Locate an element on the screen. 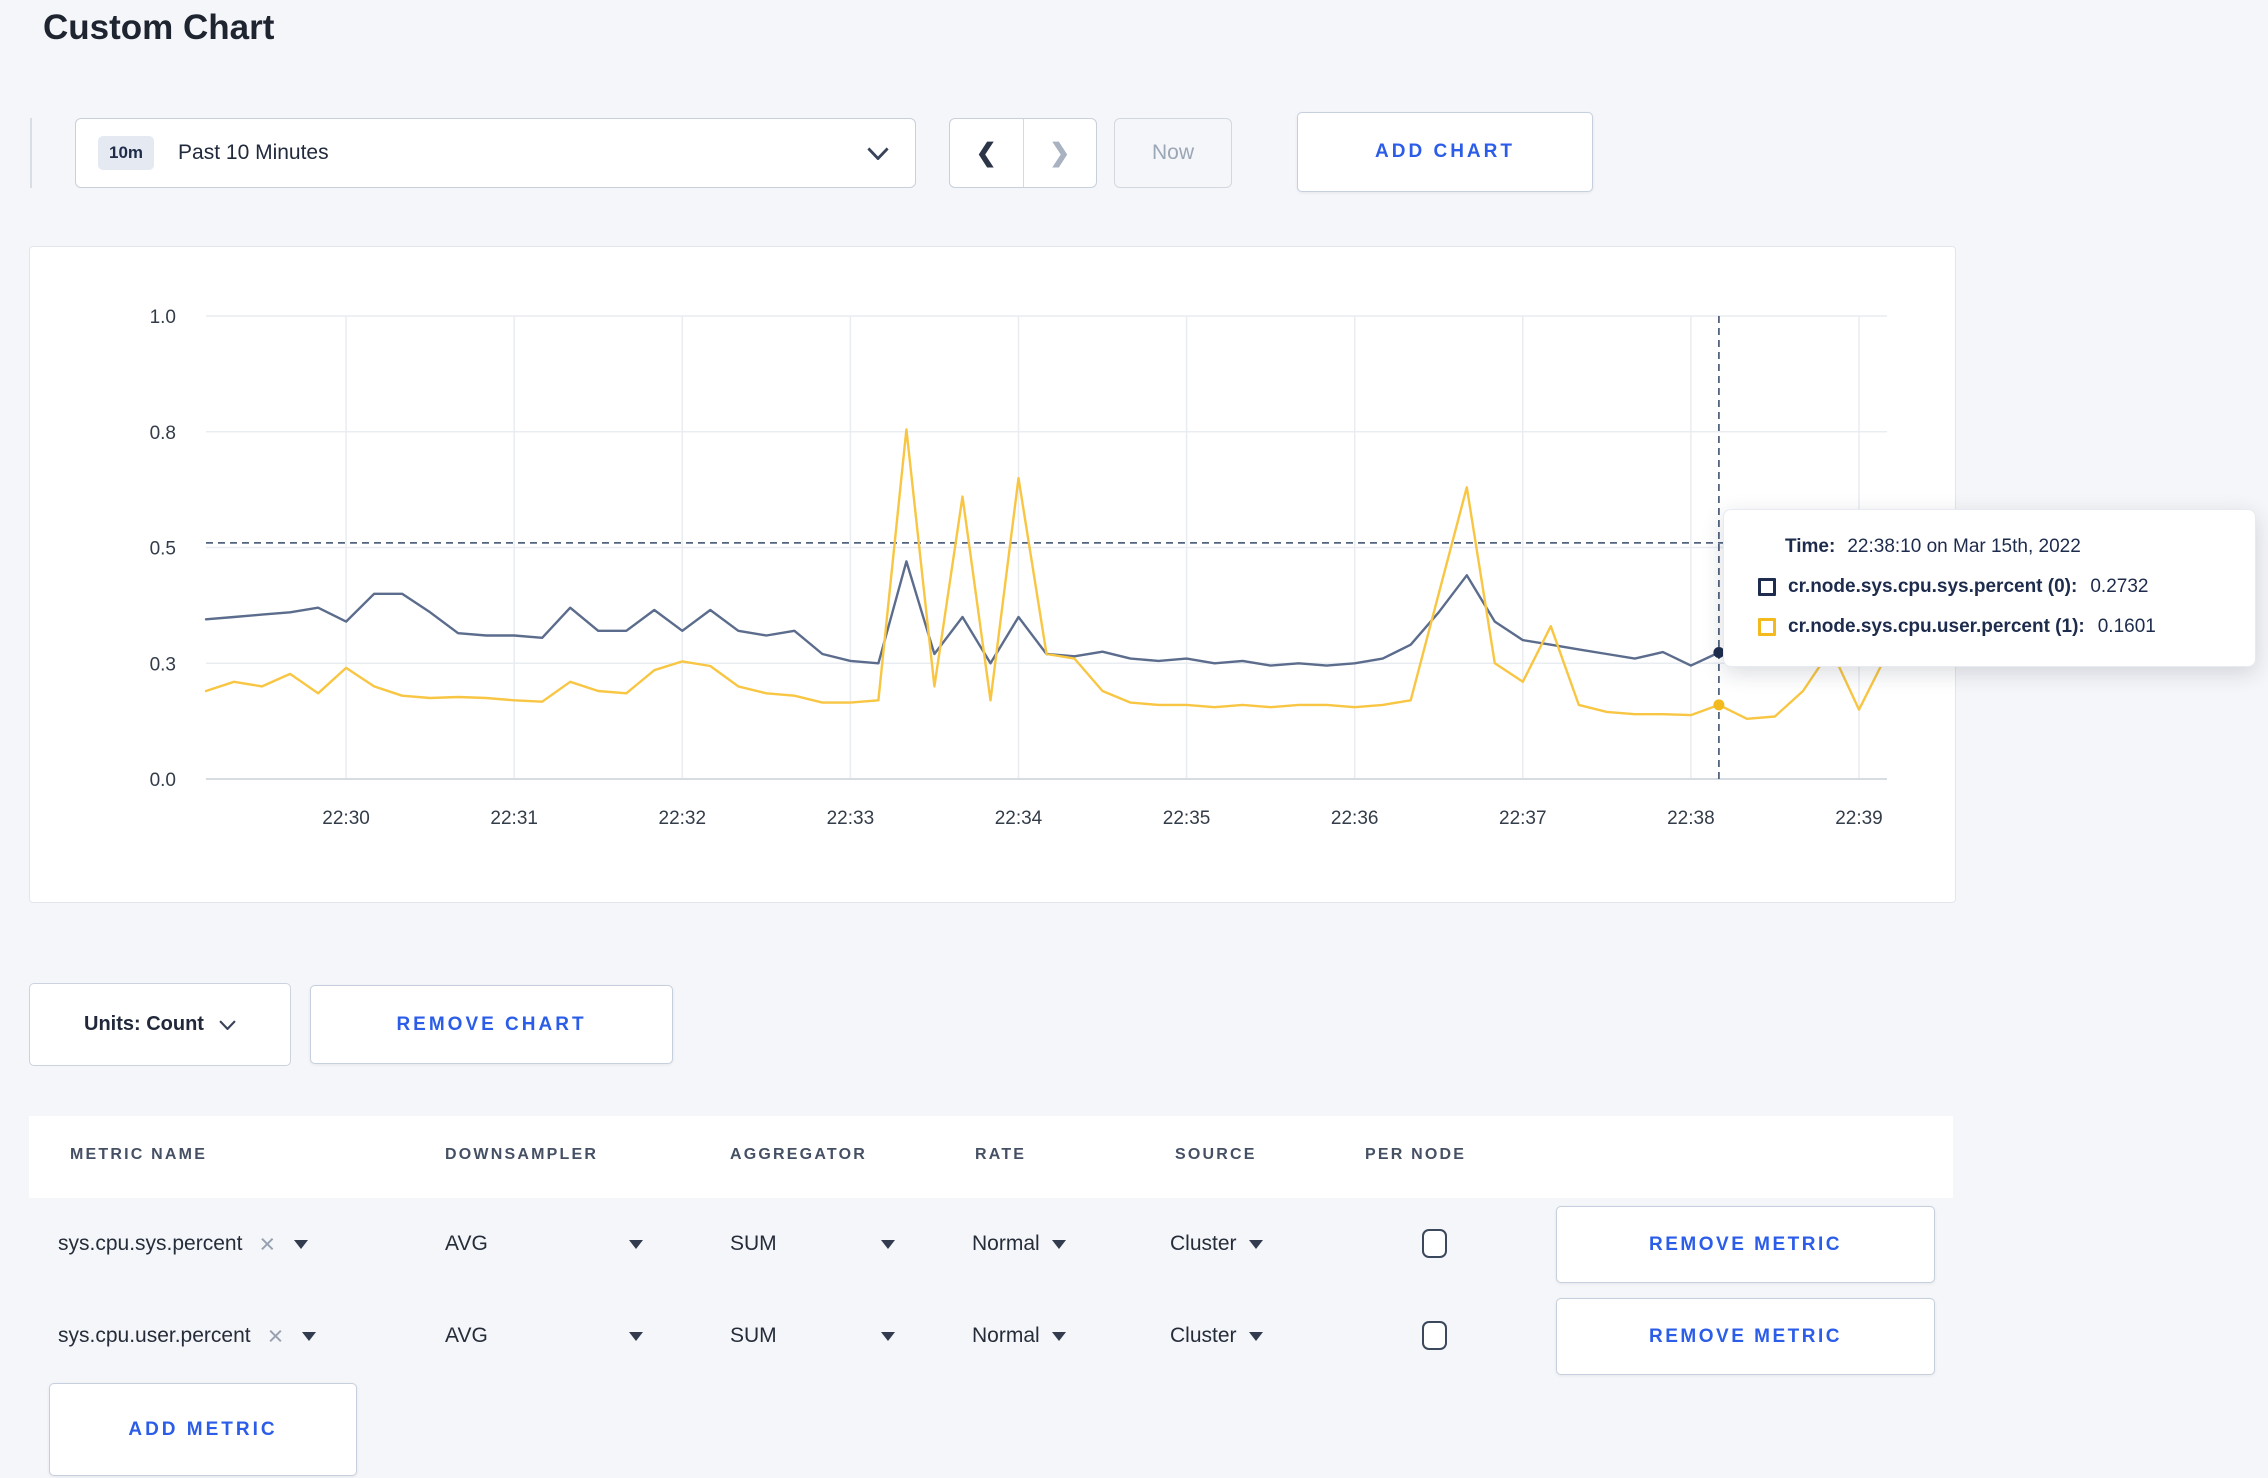  time-forward-button: ❯ is located at coordinates (1060, 153).